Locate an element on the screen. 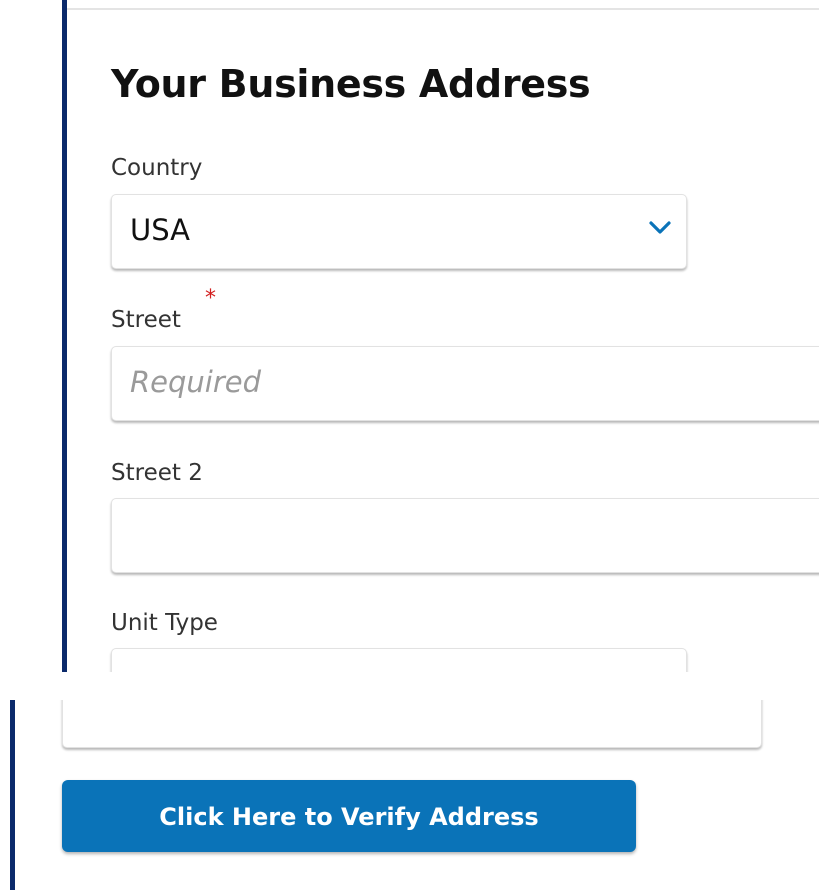 This screenshot has height=890, width=819. unit-type-select-top is located at coordinates (399, 660).